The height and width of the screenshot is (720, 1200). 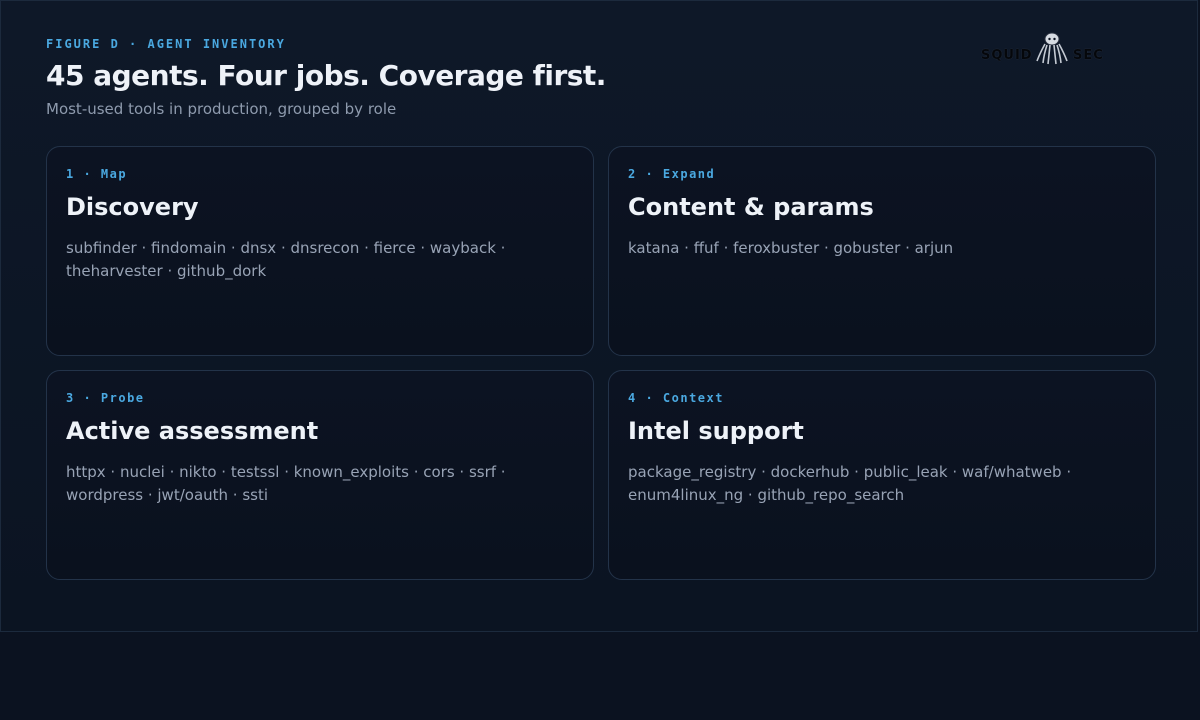 I want to click on card-step-label: 2 · Expand, so click(x=672, y=174).